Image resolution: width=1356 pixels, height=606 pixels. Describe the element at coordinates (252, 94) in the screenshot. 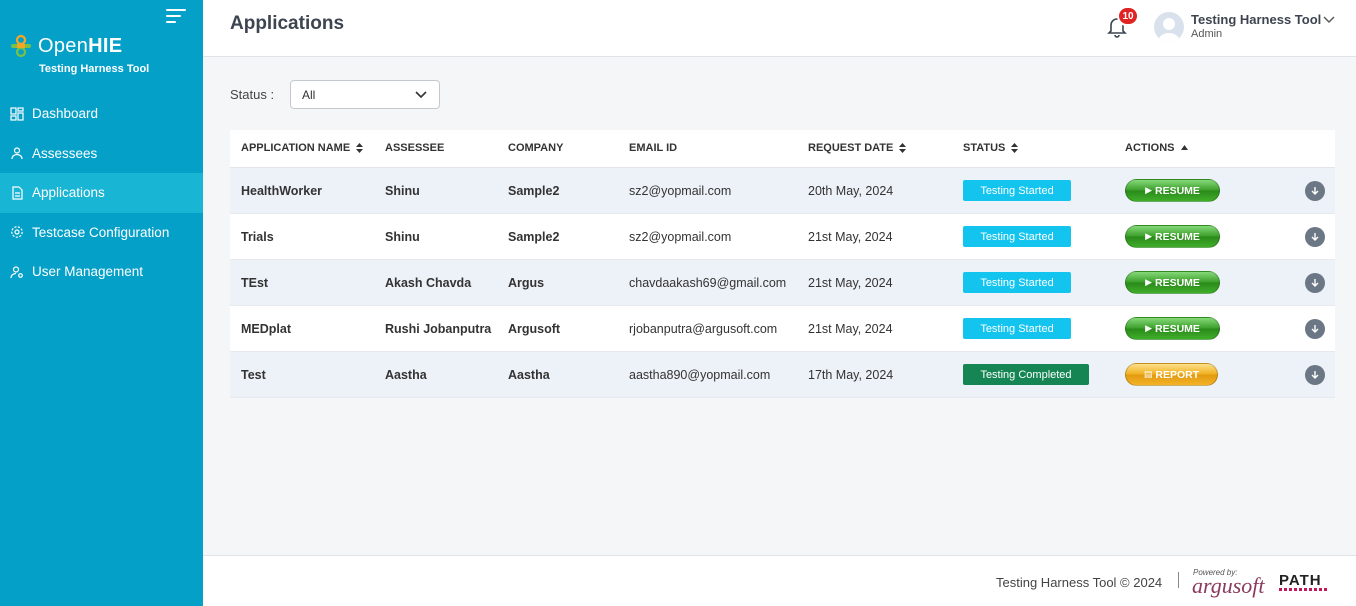

I see `status-filter-label: Status :` at that location.